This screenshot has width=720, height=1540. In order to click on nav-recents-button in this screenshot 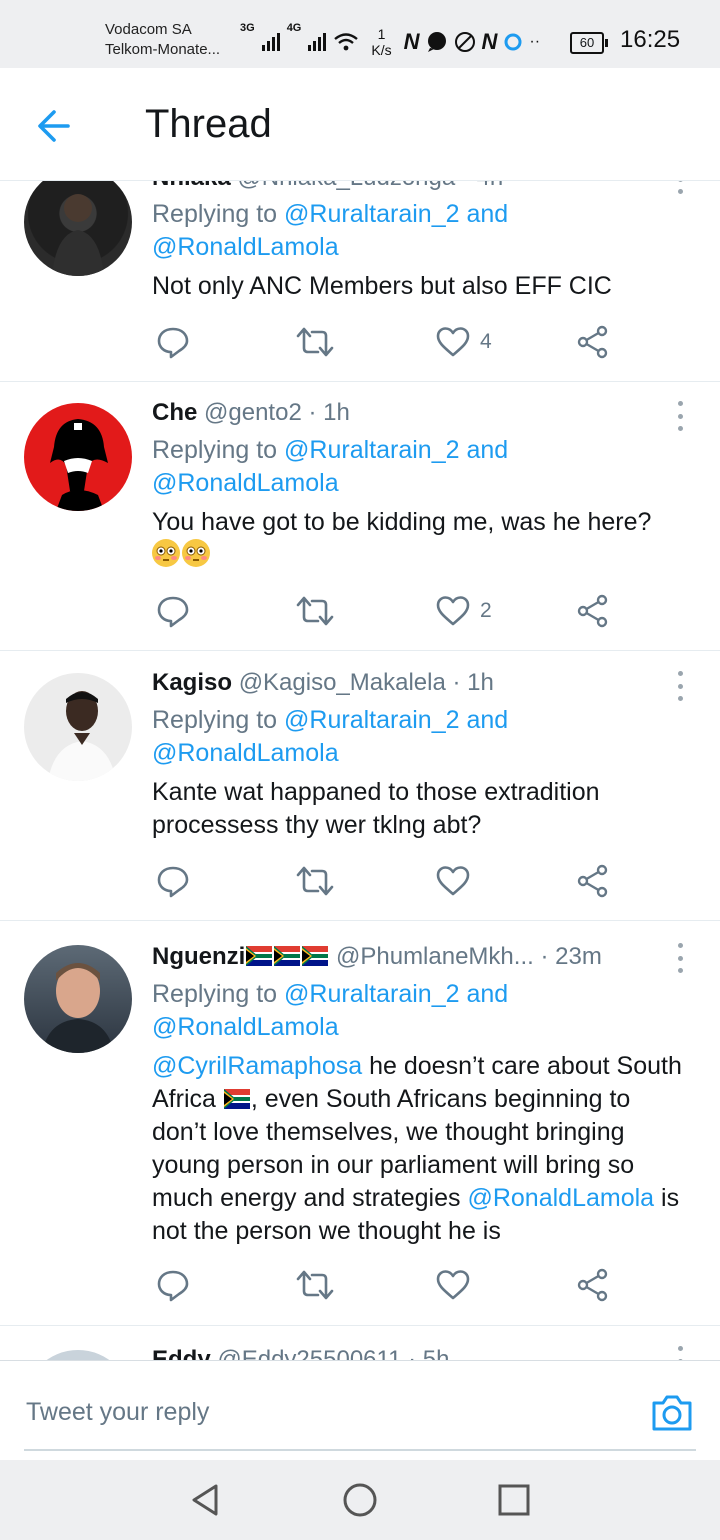, I will do `click(514, 1500)`.